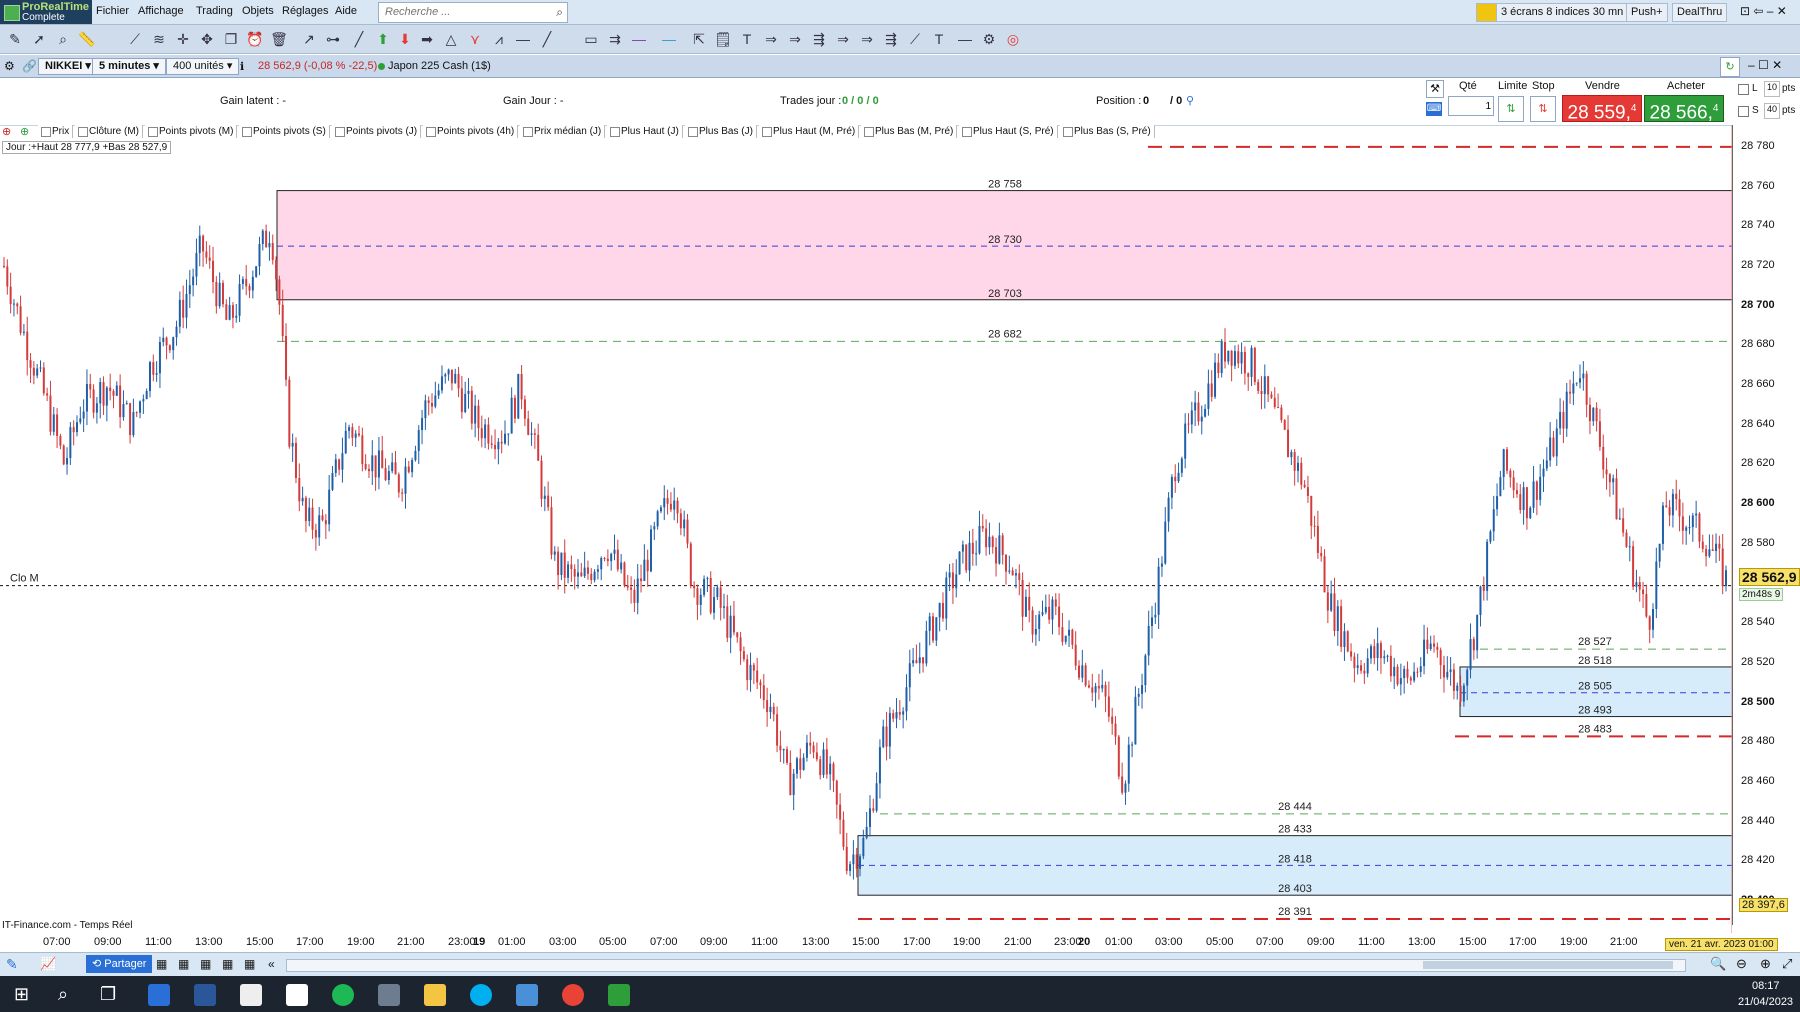  Describe the element at coordinates (435, 995) in the screenshot. I see `explorer-icon` at that location.